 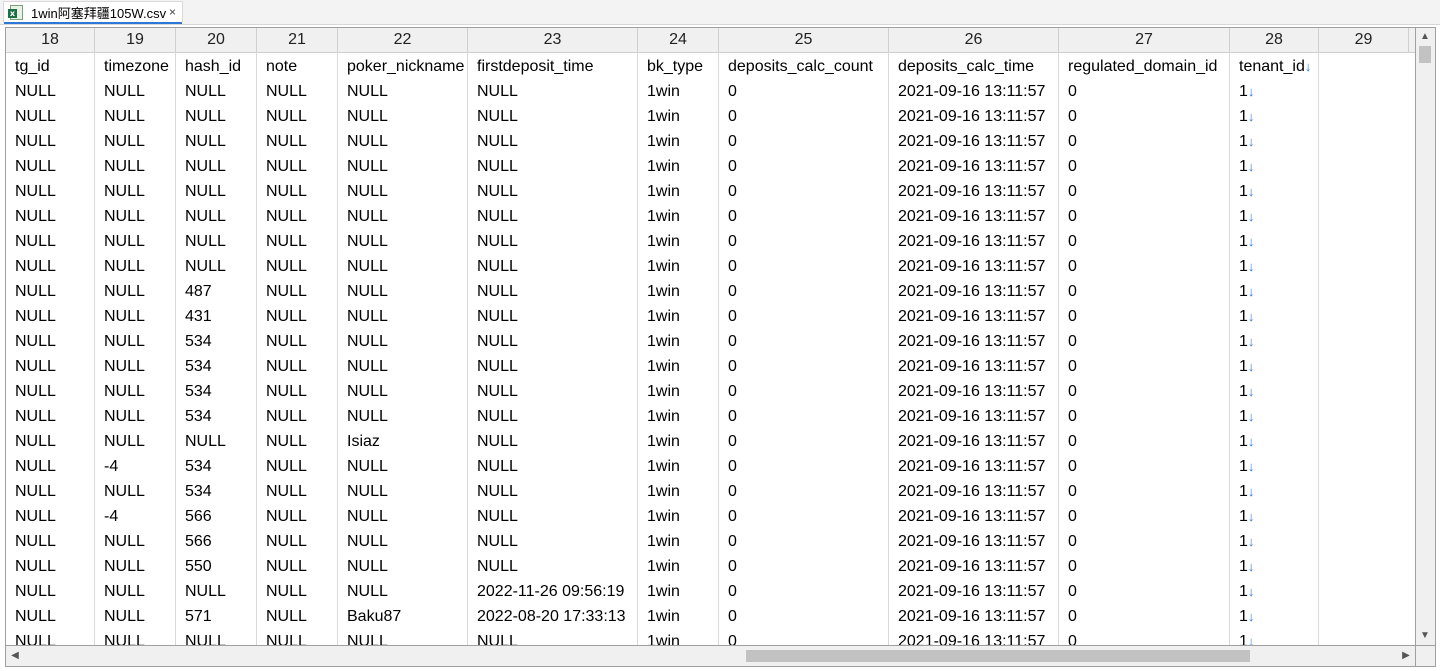 I want to click on column-number-29: 29, so click(x=1364, y=40).